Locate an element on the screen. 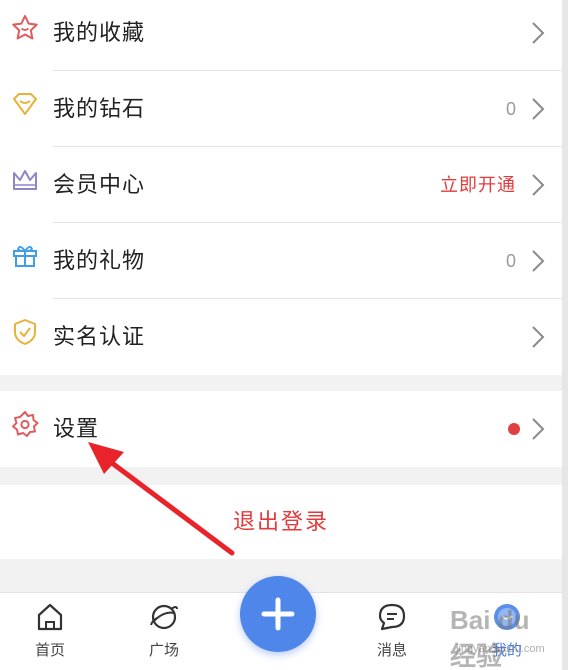  logout-button: 退出登录 is located at coordinates (281, 522).